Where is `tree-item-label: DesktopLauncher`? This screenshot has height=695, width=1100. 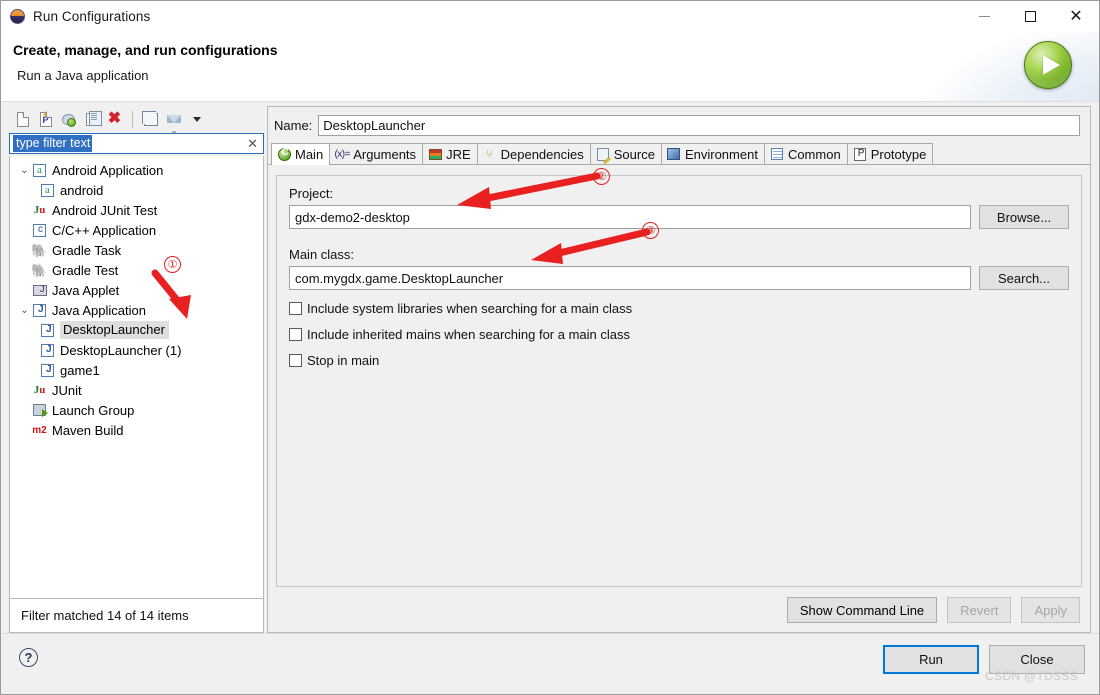
tree-item-label: DesktopLauncher is located at coordinates (114, 330).